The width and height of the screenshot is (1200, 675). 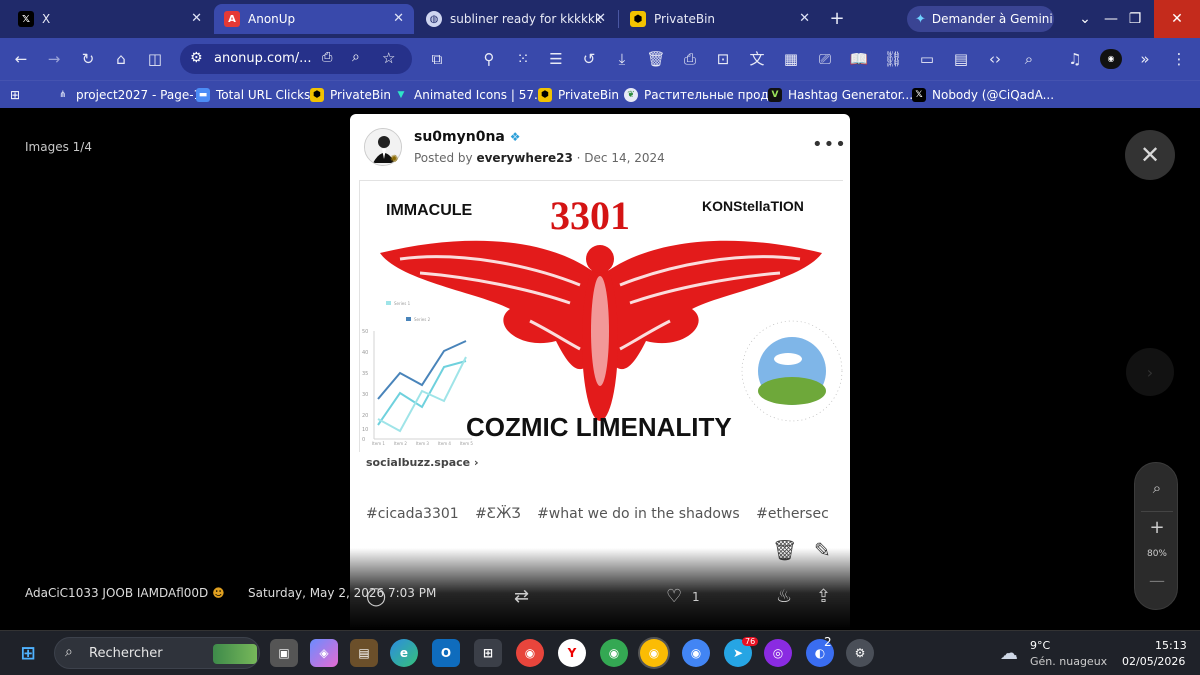 What do you see at coordinates (656, 59) in the screenshot?
I see `trash-icon: 🗑` at bounding box center [656, 59].